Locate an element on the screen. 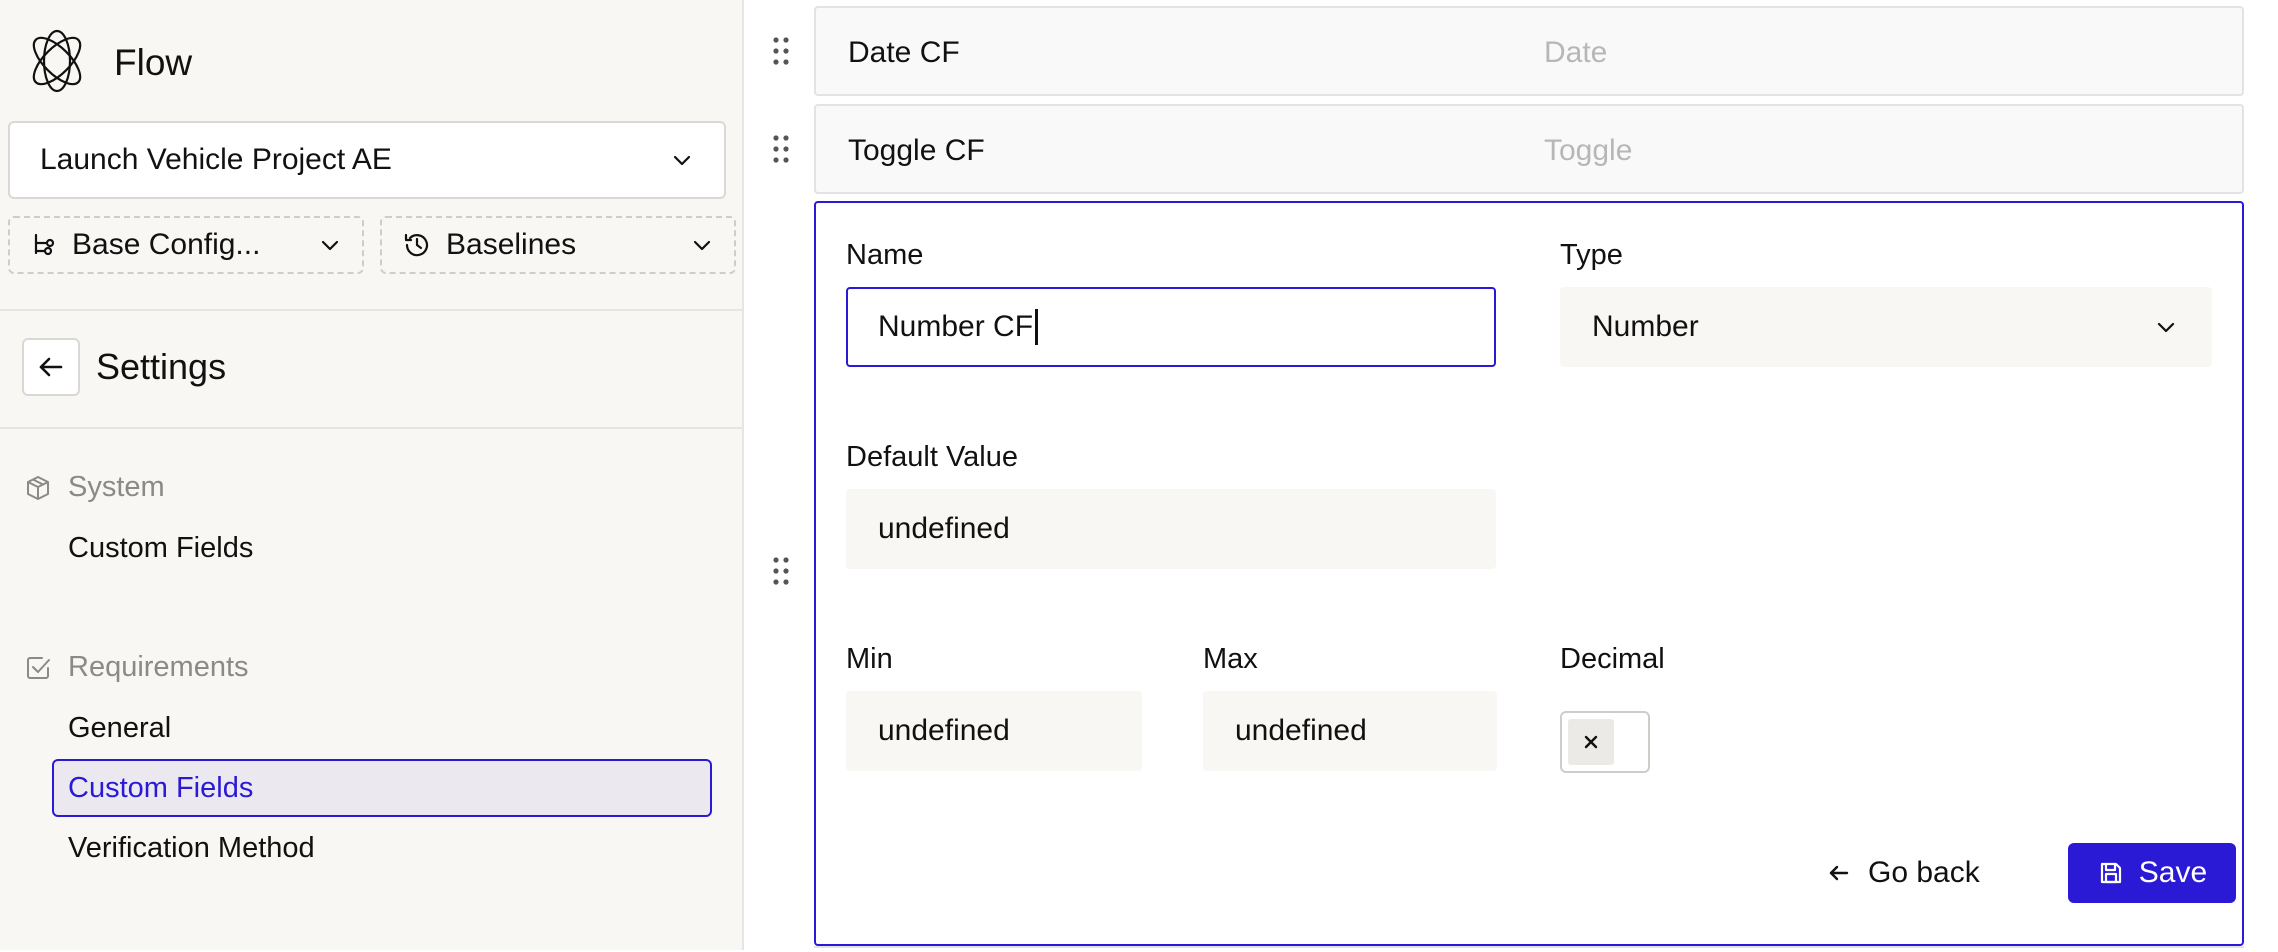 The width and height of the screenshot is (2278, 952). sidebar-item-general: General is located at coordinates (382, 728).